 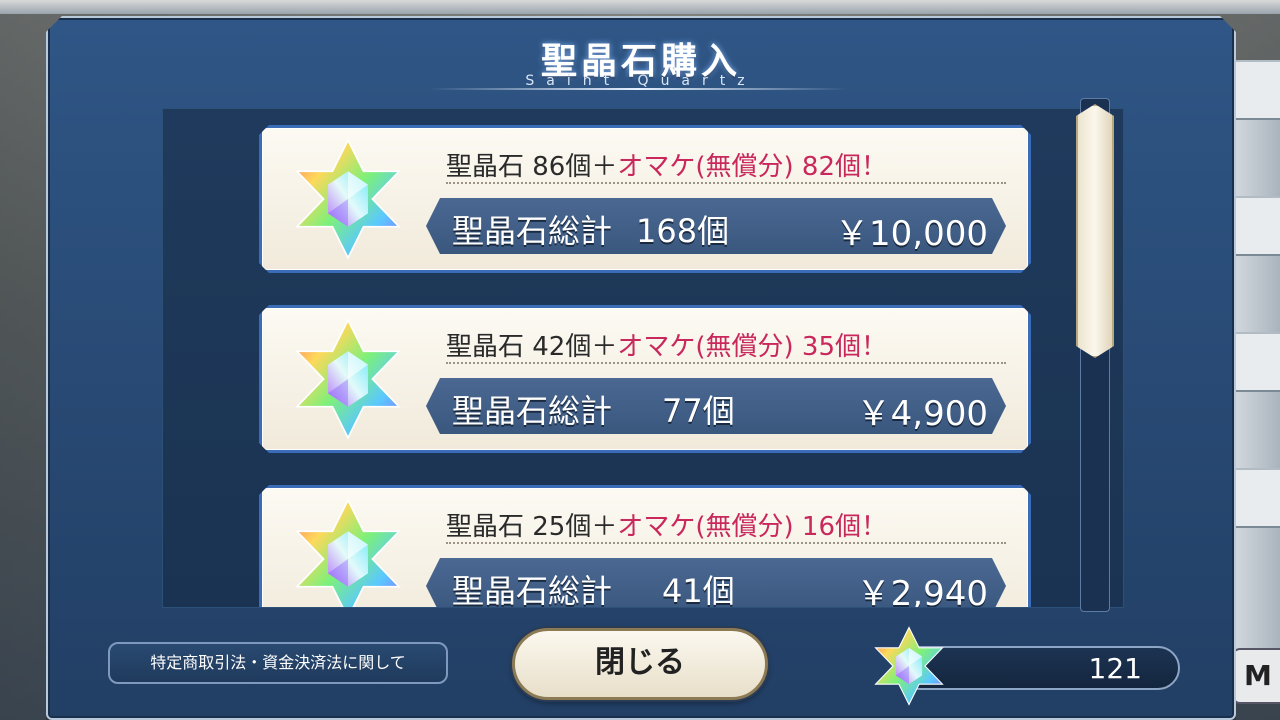 I want to click on total-bar: 聖晶石総計 41個 ￥2,940, so click(x=716, y=583).